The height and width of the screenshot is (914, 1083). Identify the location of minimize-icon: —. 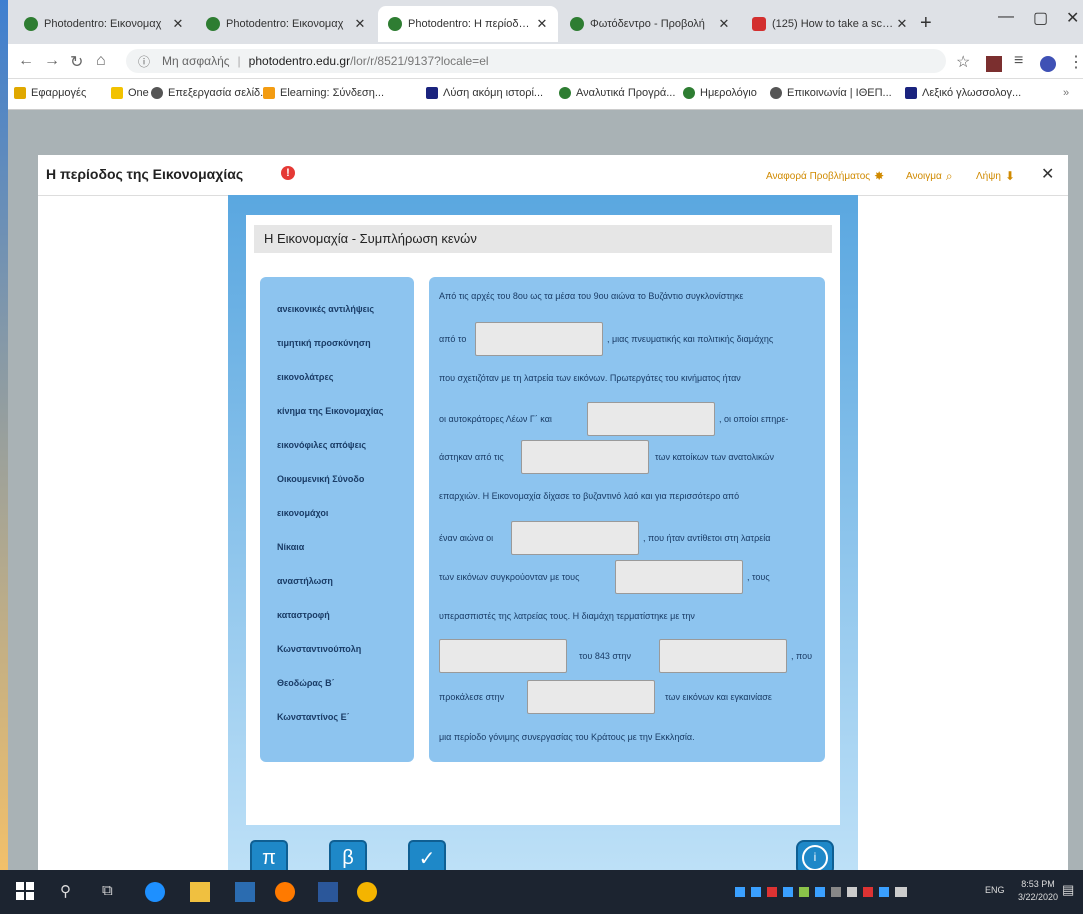
(1006, 17).